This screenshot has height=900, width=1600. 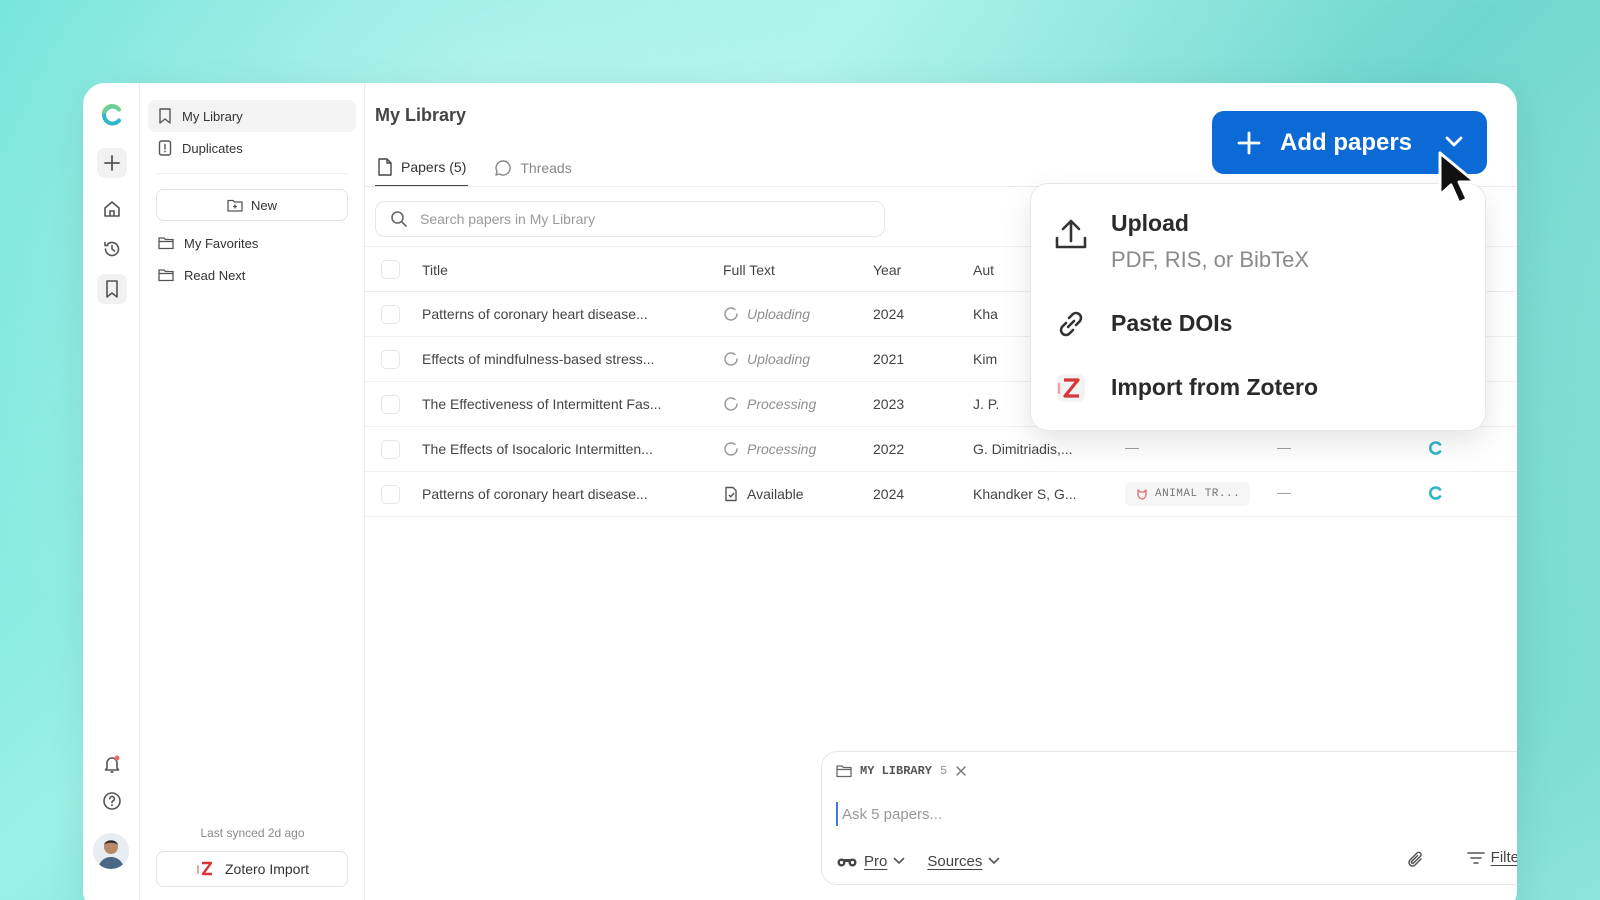 What do you see at coordinates (887, 270) in the screenshot?
I see `column-header-year: Year` at bounding box center [887, 270].